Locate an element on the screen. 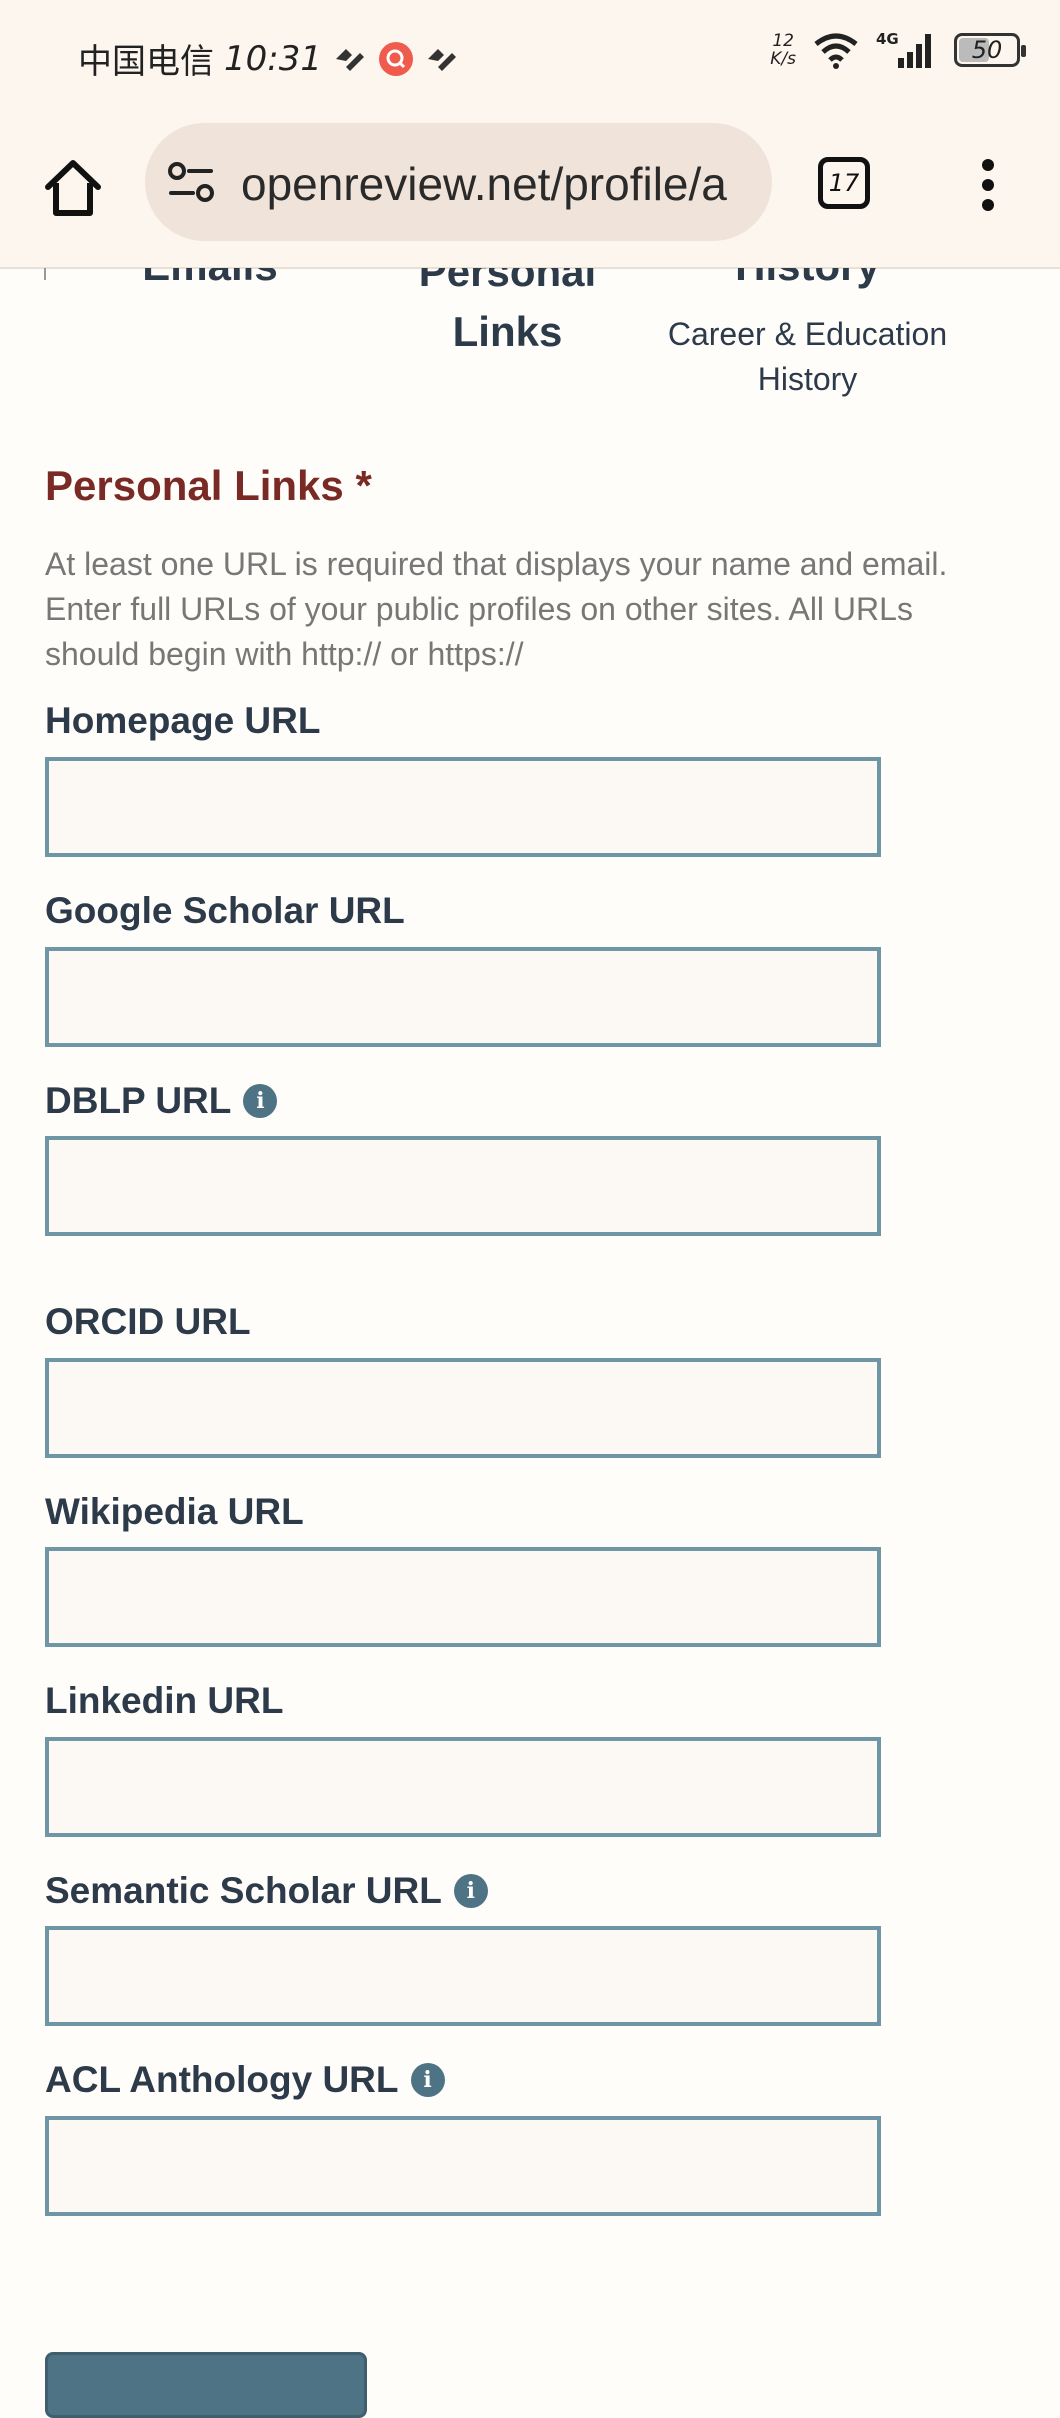 The image size is (1060, 2418). linkedin-url-input is located at coordinates (463, 1787).